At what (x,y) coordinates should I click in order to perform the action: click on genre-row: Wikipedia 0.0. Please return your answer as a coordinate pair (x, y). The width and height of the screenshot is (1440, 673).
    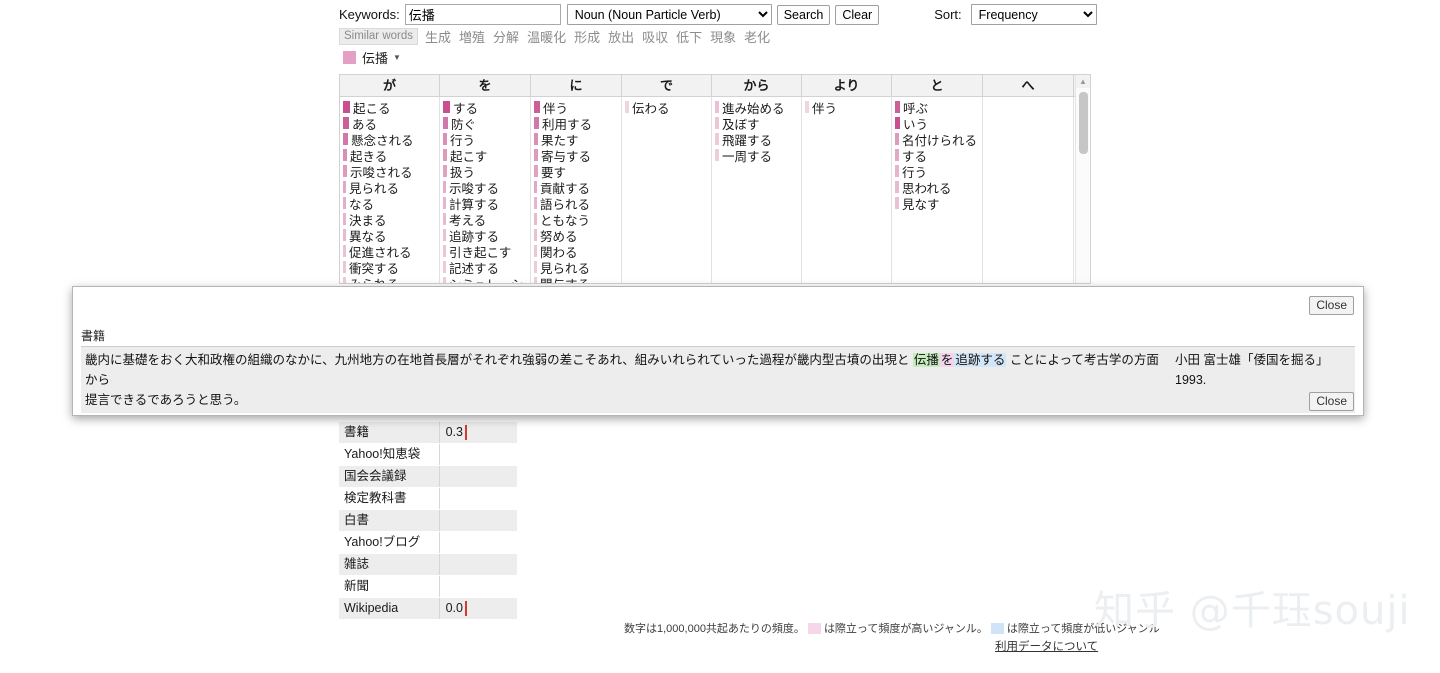
    Looking at the image, I should click on (428, 609).